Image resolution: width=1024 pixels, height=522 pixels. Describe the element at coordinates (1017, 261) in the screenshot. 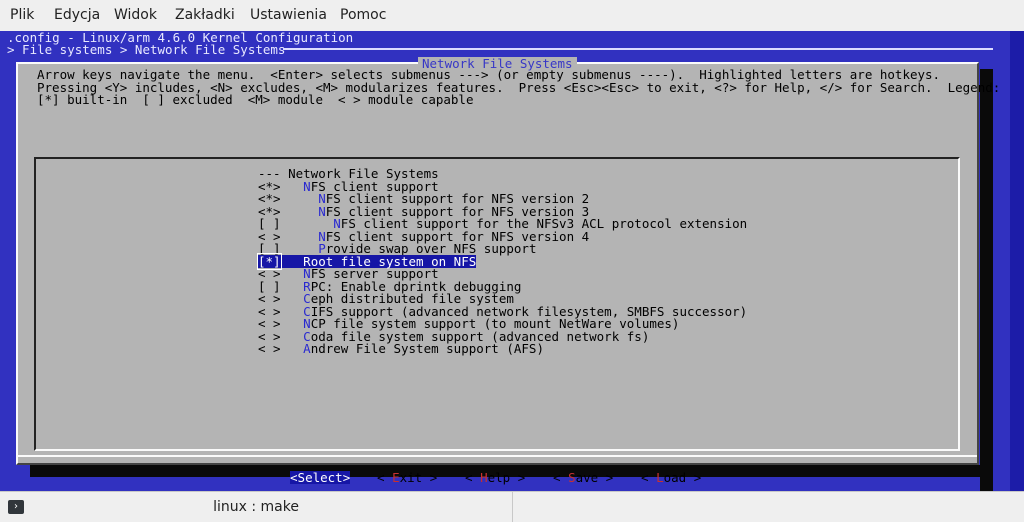

I see `terminal-edge` at that location.